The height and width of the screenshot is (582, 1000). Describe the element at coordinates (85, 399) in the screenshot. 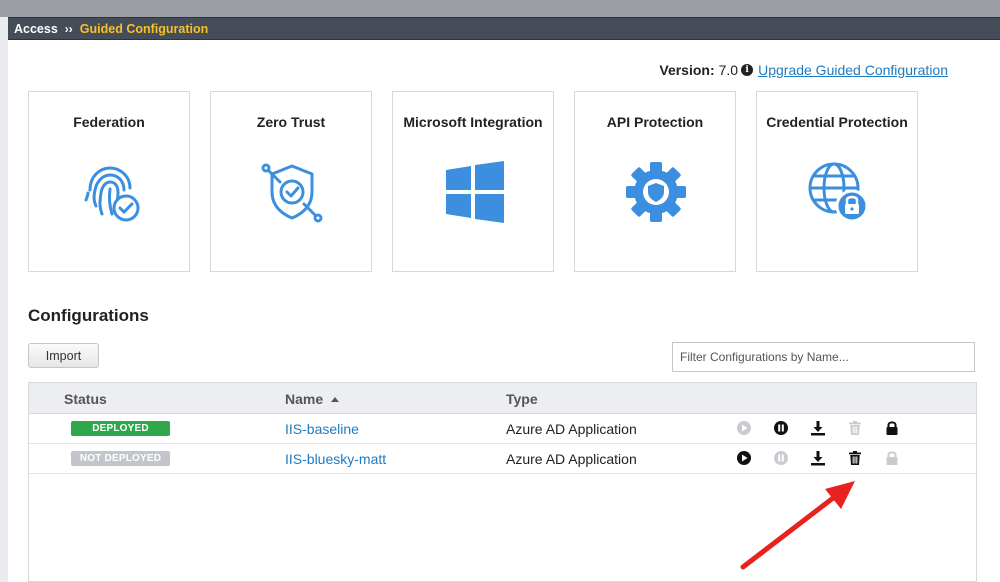

I see `column-header-status: Status` at that location.